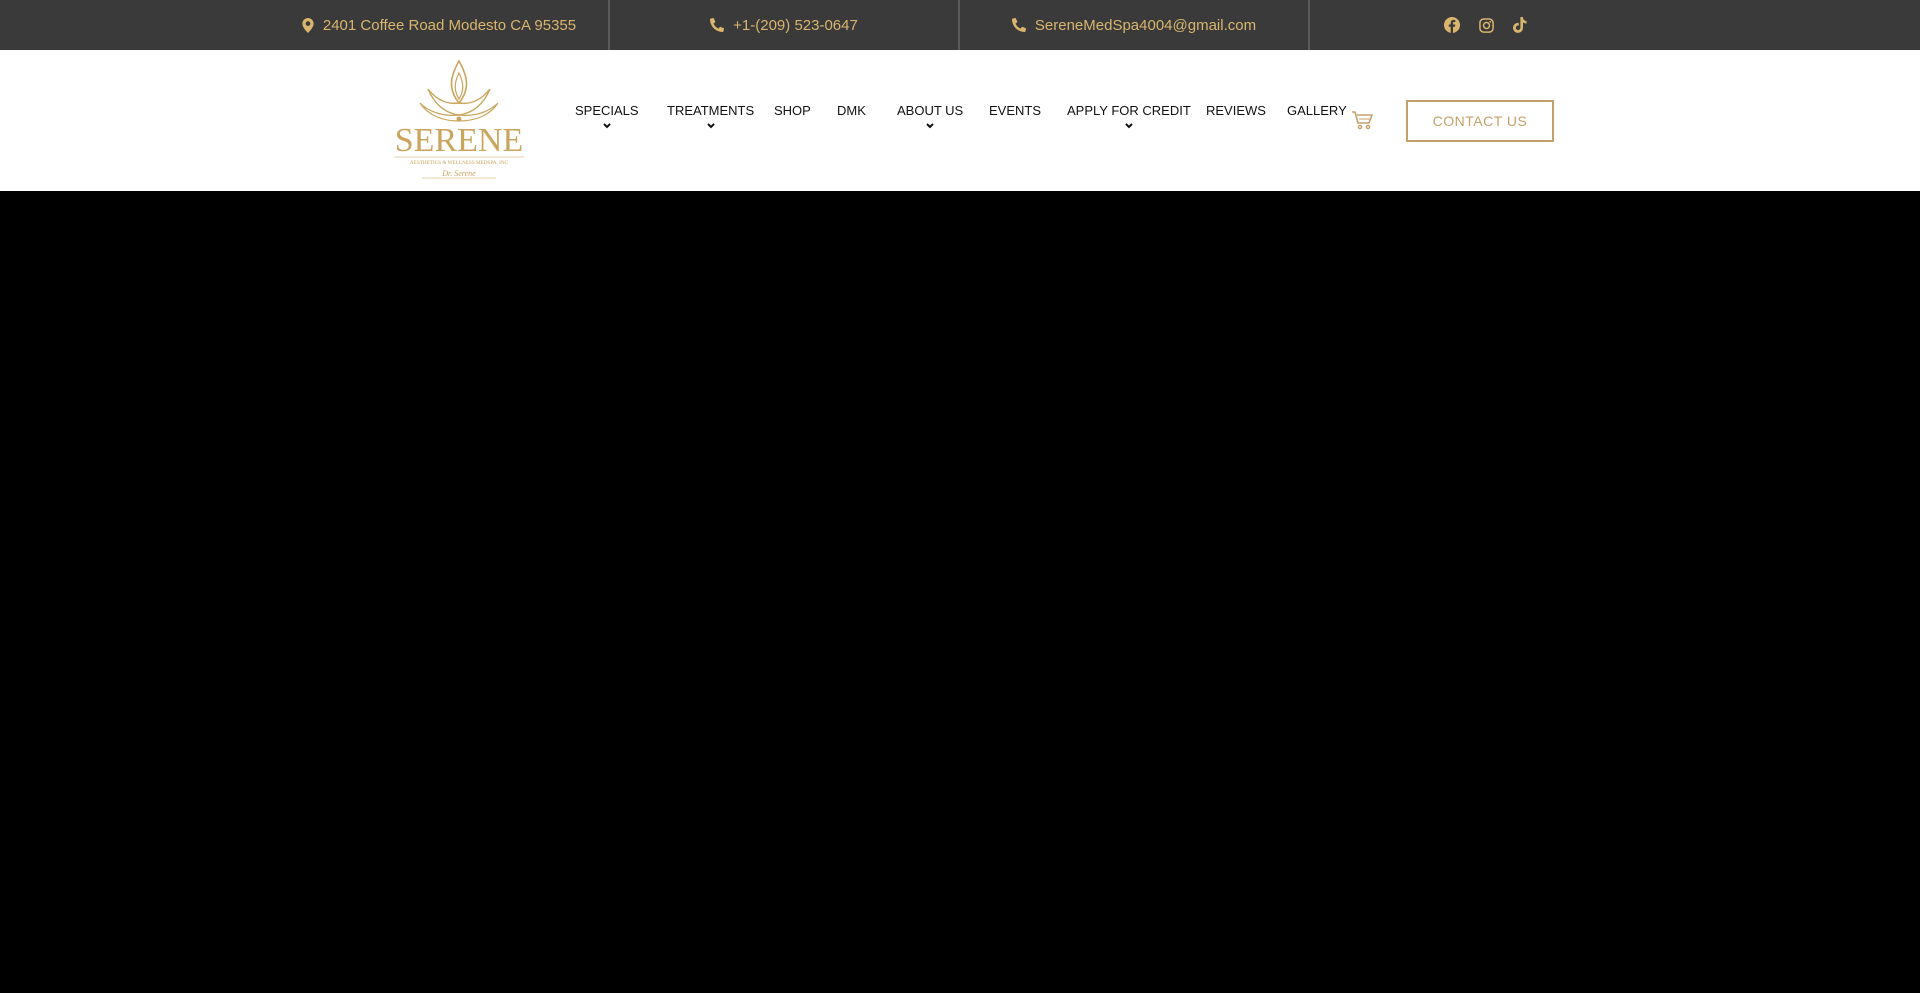  I want to click on phone-text: +1-(209) 523-0647, so click(795, 25).